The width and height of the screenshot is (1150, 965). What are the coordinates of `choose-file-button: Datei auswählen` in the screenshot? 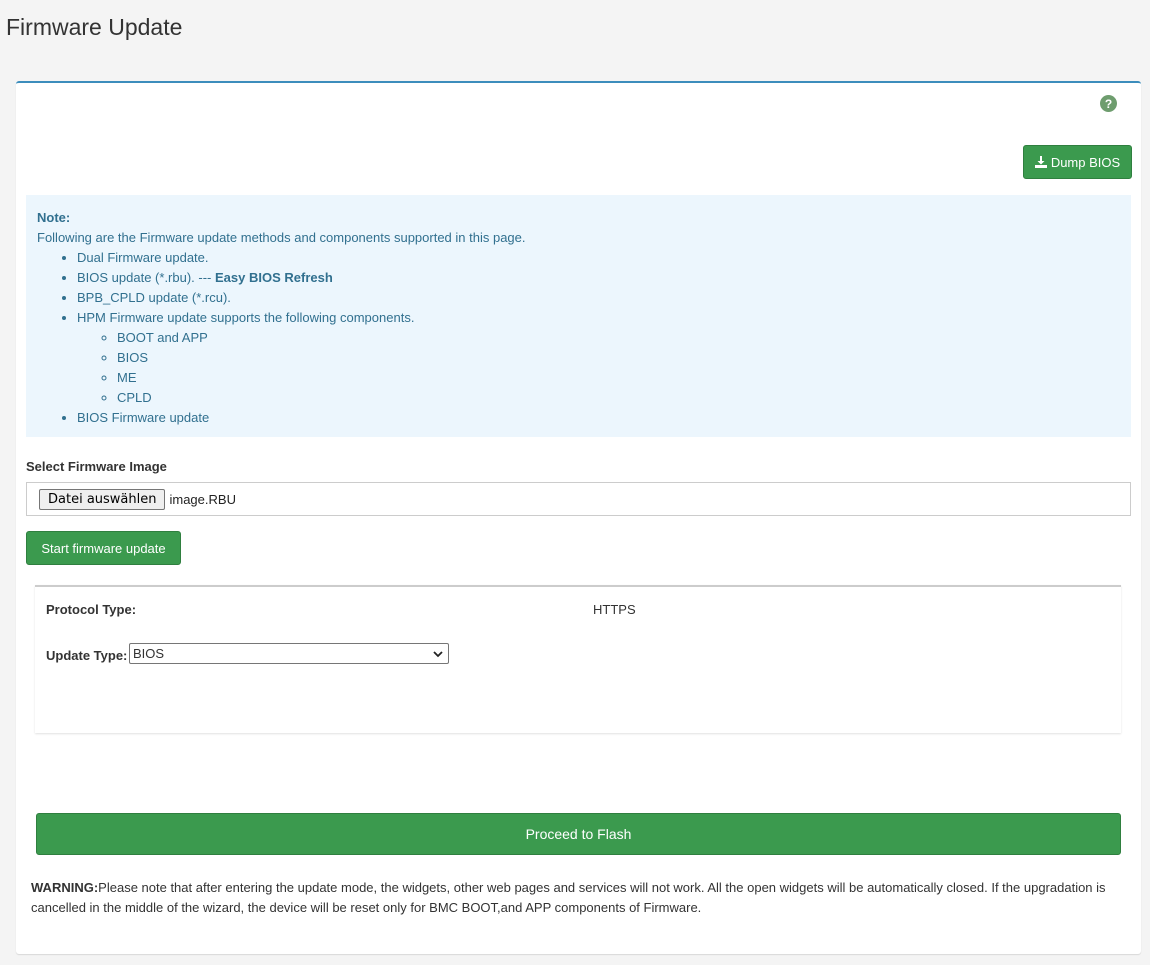 It's located at (102, 499).